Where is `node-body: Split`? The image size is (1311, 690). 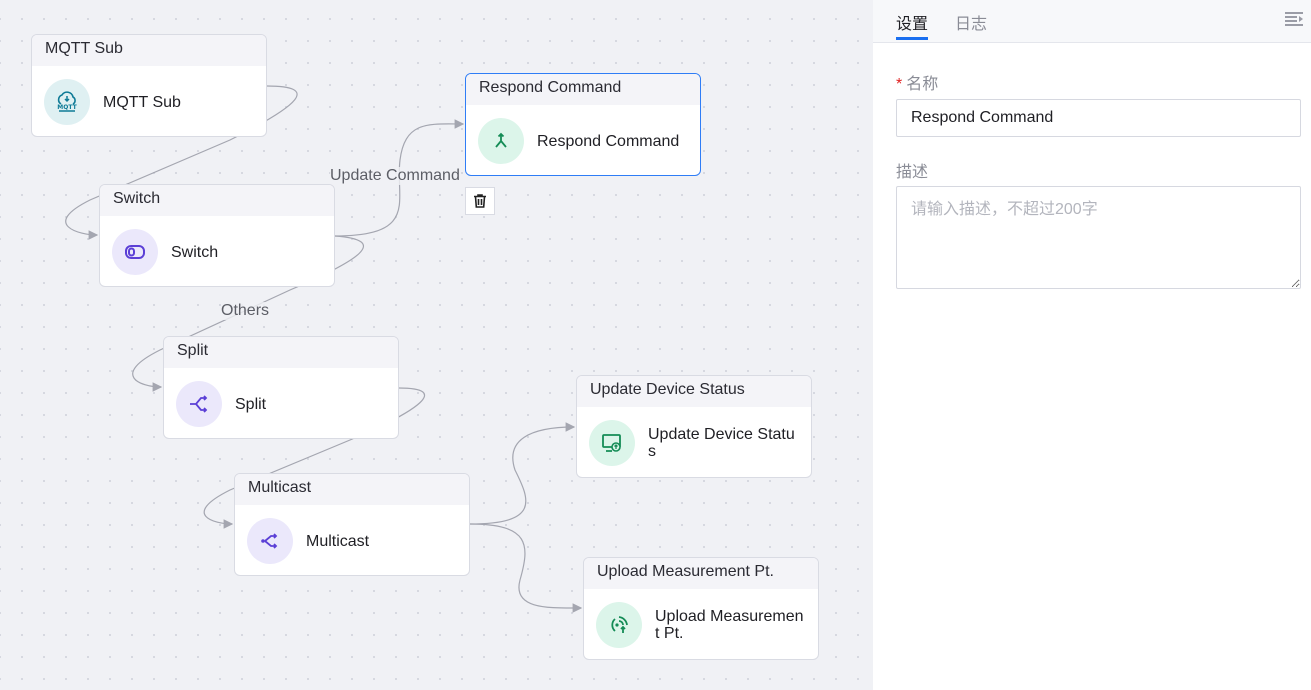
node-body: Split is located at coordinates (281, 403).